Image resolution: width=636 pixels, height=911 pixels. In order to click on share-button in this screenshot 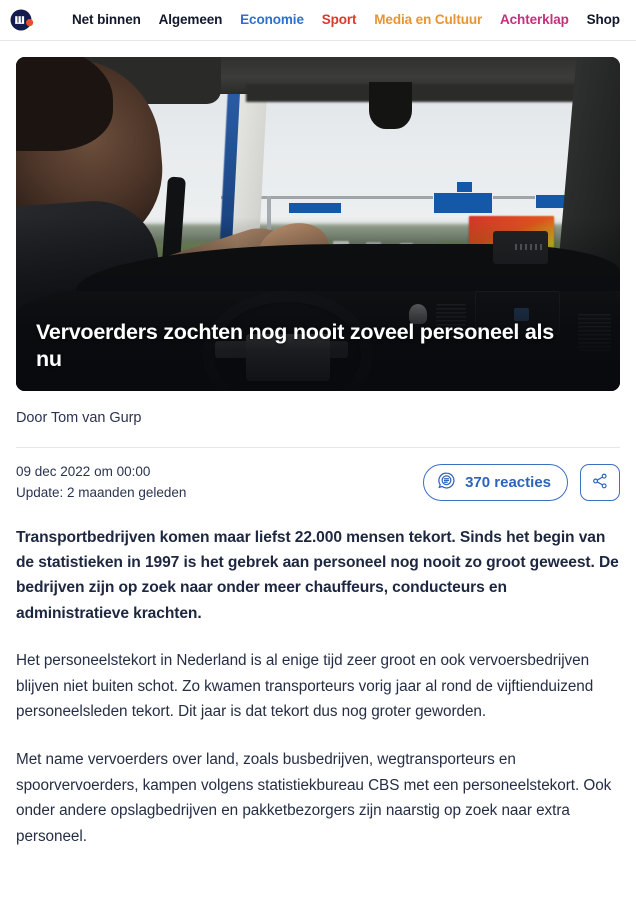, I will do `click(600, 483)`.